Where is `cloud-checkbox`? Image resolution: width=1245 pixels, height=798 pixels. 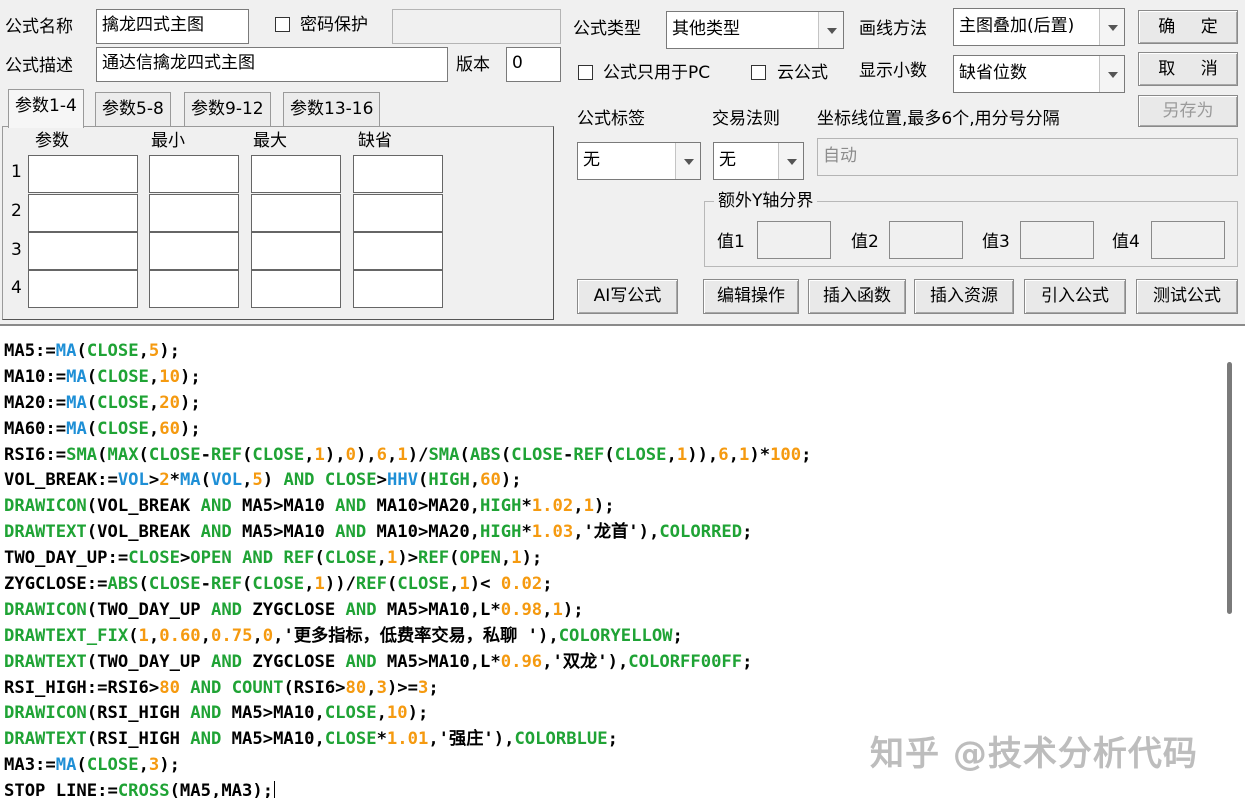 cloud-checkbox is located at coordinates (758, 72).